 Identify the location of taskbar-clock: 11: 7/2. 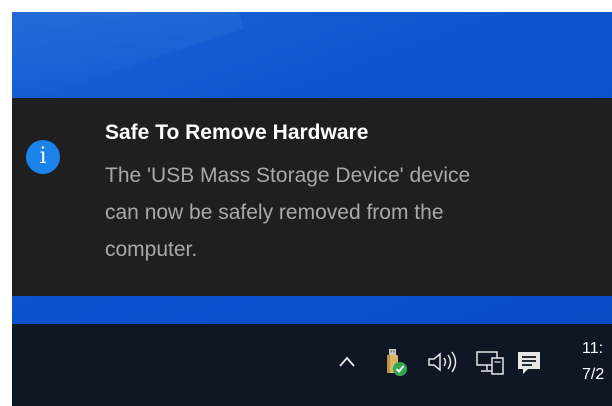
(593, 362).